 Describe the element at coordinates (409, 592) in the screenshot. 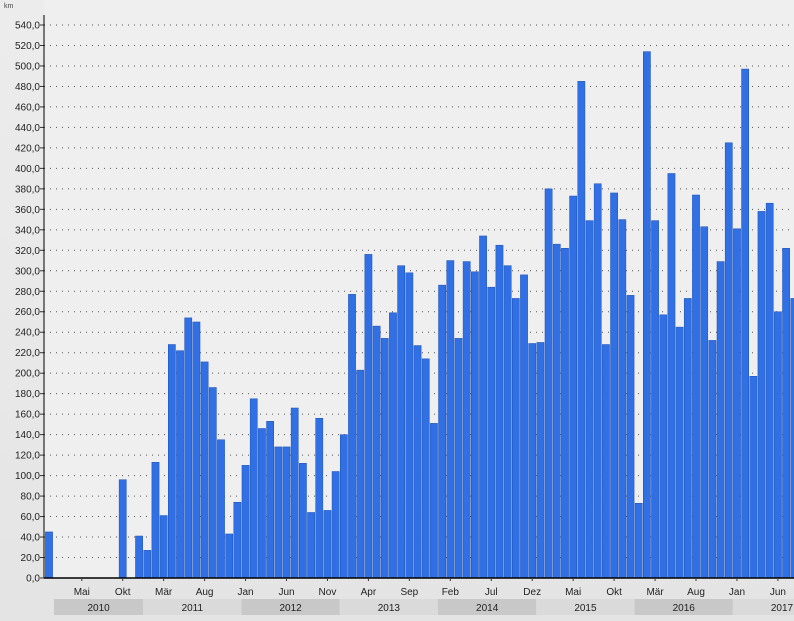

I see `x-tick-label: Sep` at that location.